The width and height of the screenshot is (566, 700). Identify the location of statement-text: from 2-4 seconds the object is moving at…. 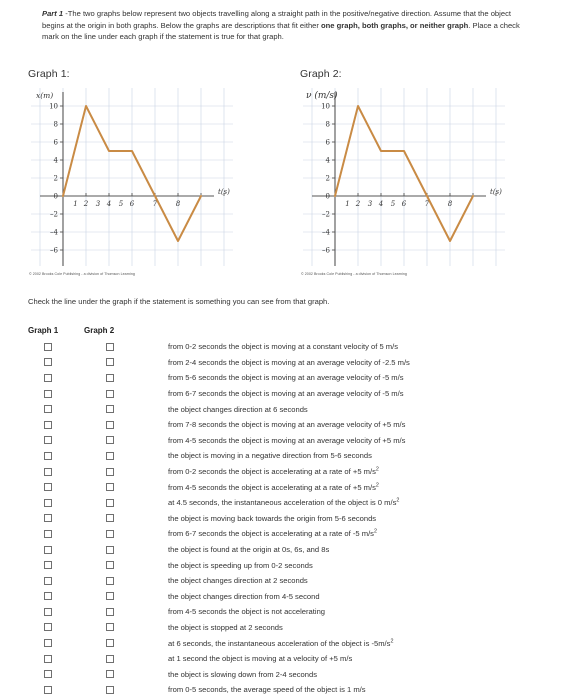
(289, 362).